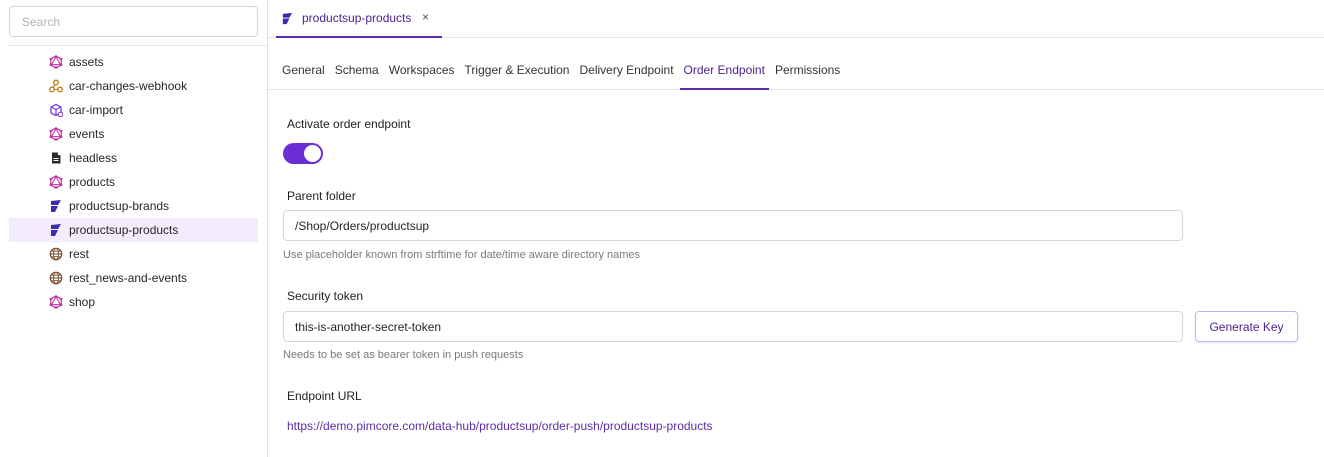 The image size is (1324, 457). What do you see at coordinates (82, 302) in the screenshot?
I see `tree-item-label: shop` at bounding box center [82, 302].